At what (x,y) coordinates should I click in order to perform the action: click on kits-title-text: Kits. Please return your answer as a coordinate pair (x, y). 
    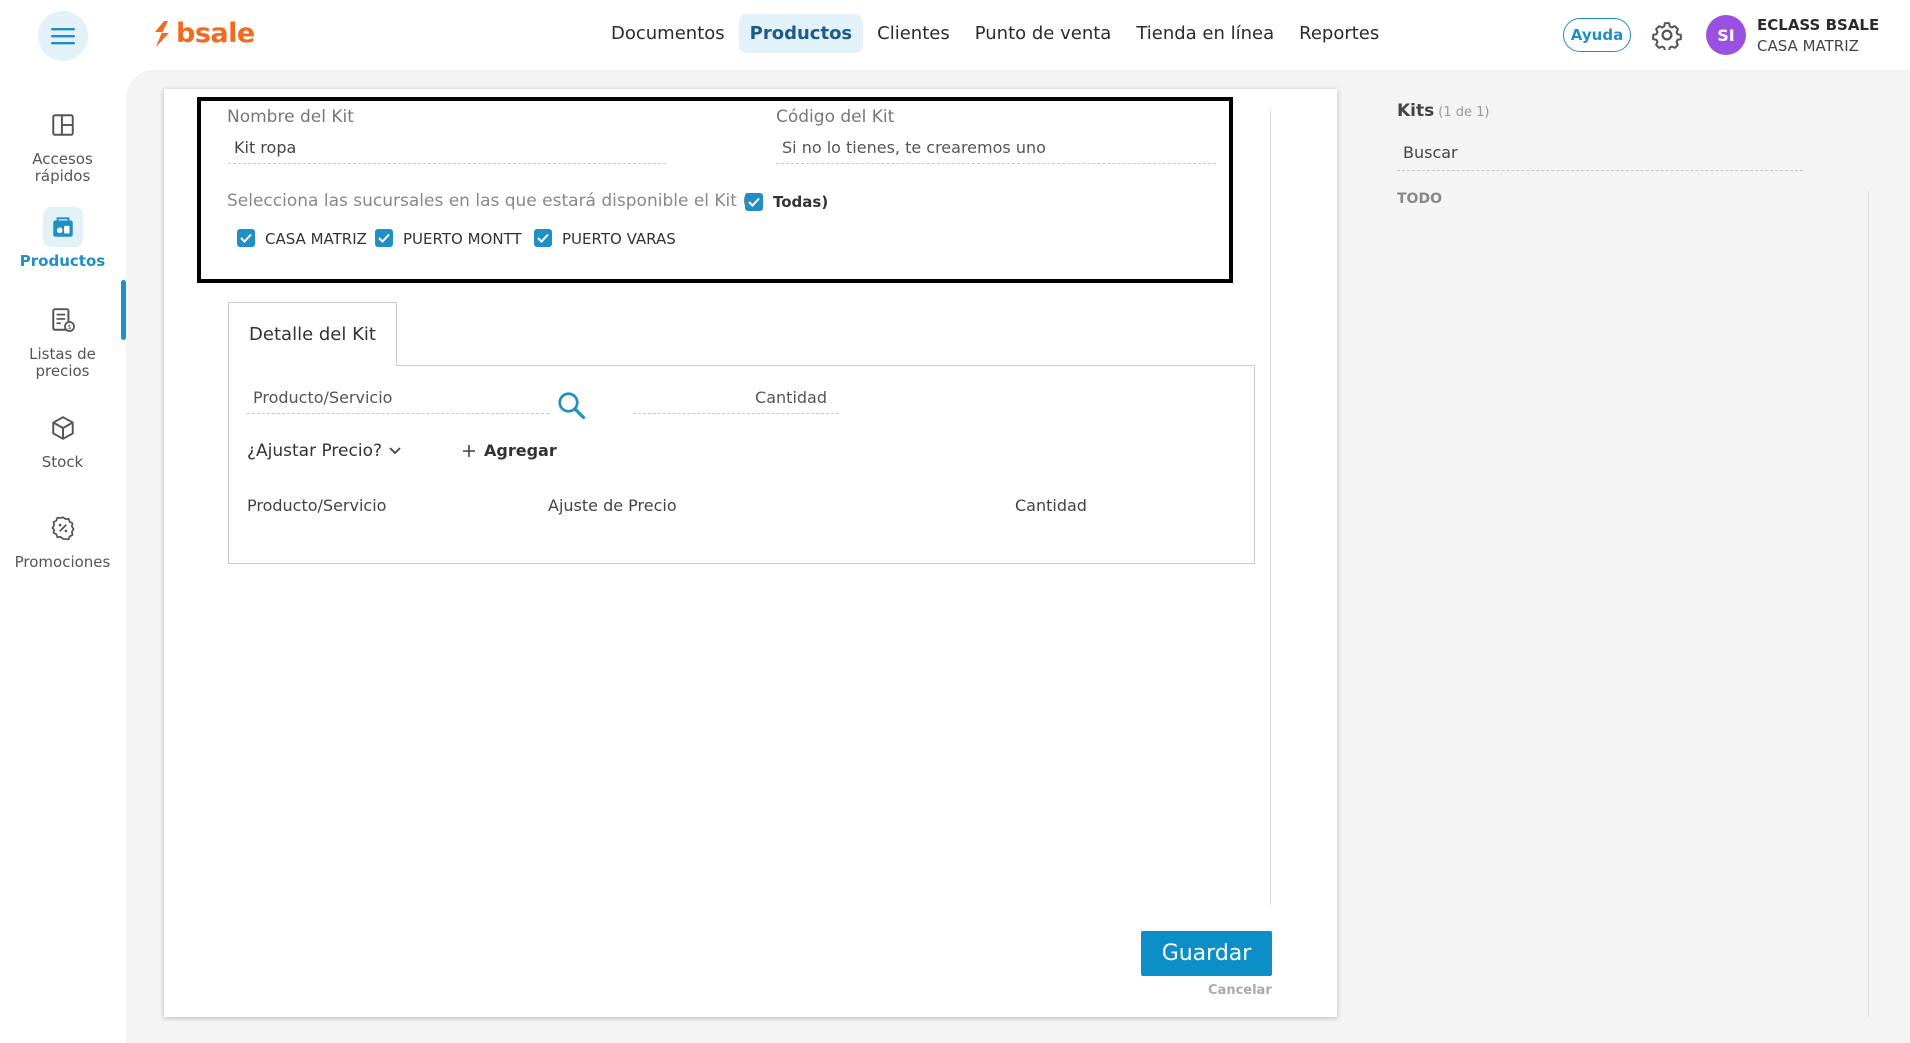
    Looking at the image, I should click on (1416, 111).